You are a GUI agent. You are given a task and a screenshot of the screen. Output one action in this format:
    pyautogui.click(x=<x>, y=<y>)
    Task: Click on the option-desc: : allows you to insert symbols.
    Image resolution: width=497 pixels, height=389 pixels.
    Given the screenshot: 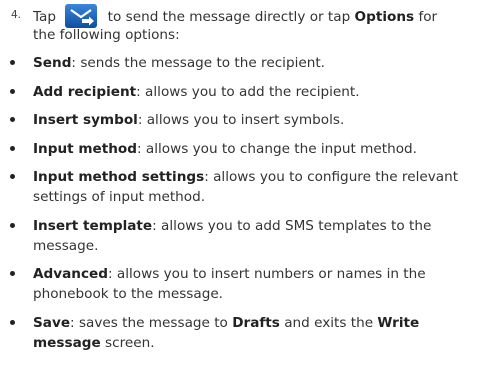 What is the action you would take?
    pyautogui.click(x=241, y=120)
    